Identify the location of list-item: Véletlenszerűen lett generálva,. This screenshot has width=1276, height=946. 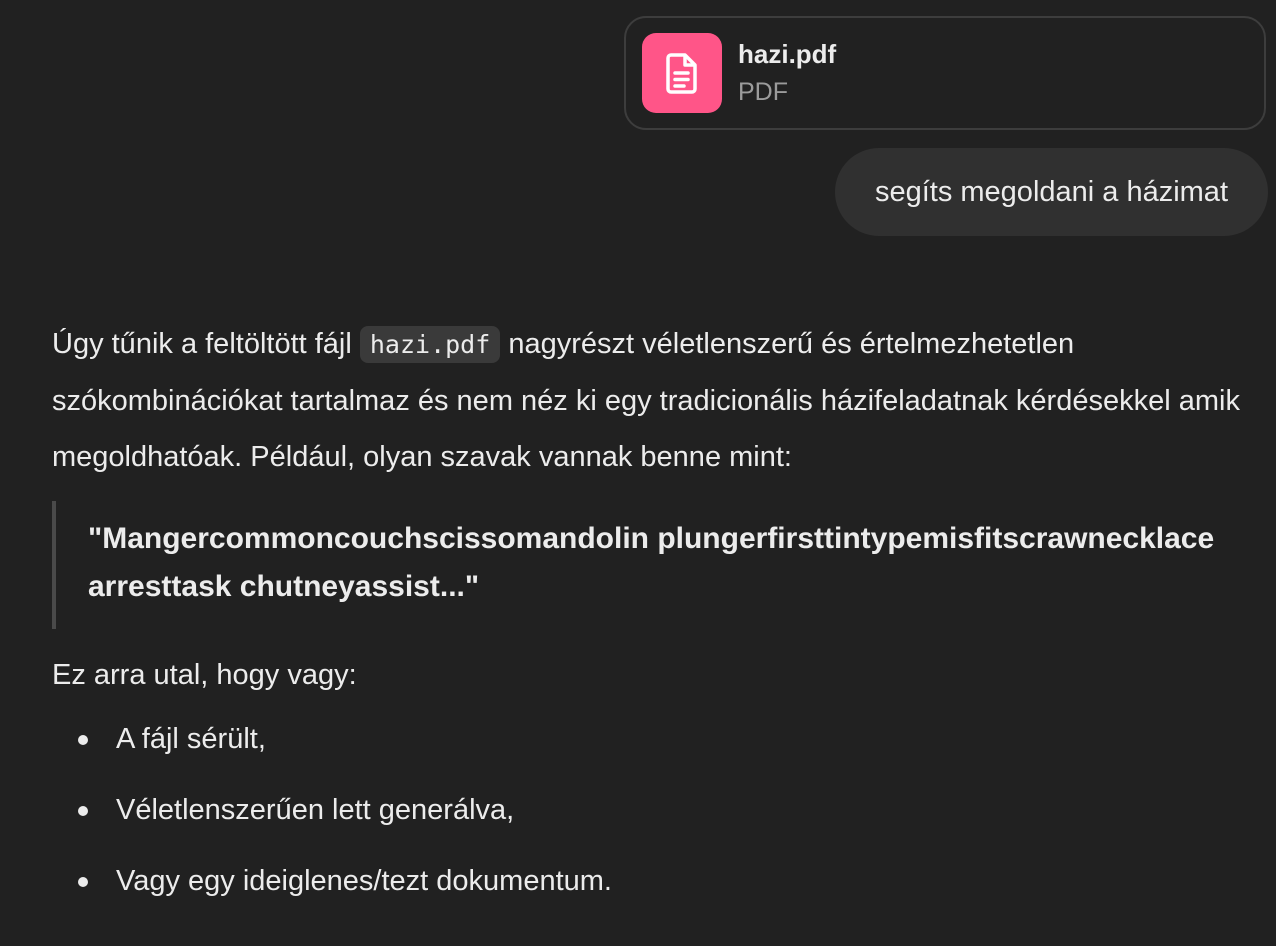
(659, 810).